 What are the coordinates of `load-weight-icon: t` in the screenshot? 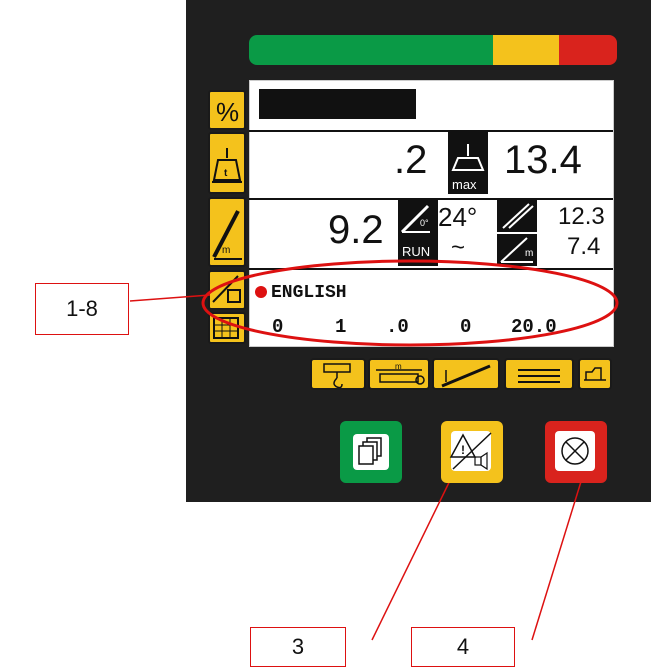 It's located at (227, 165).